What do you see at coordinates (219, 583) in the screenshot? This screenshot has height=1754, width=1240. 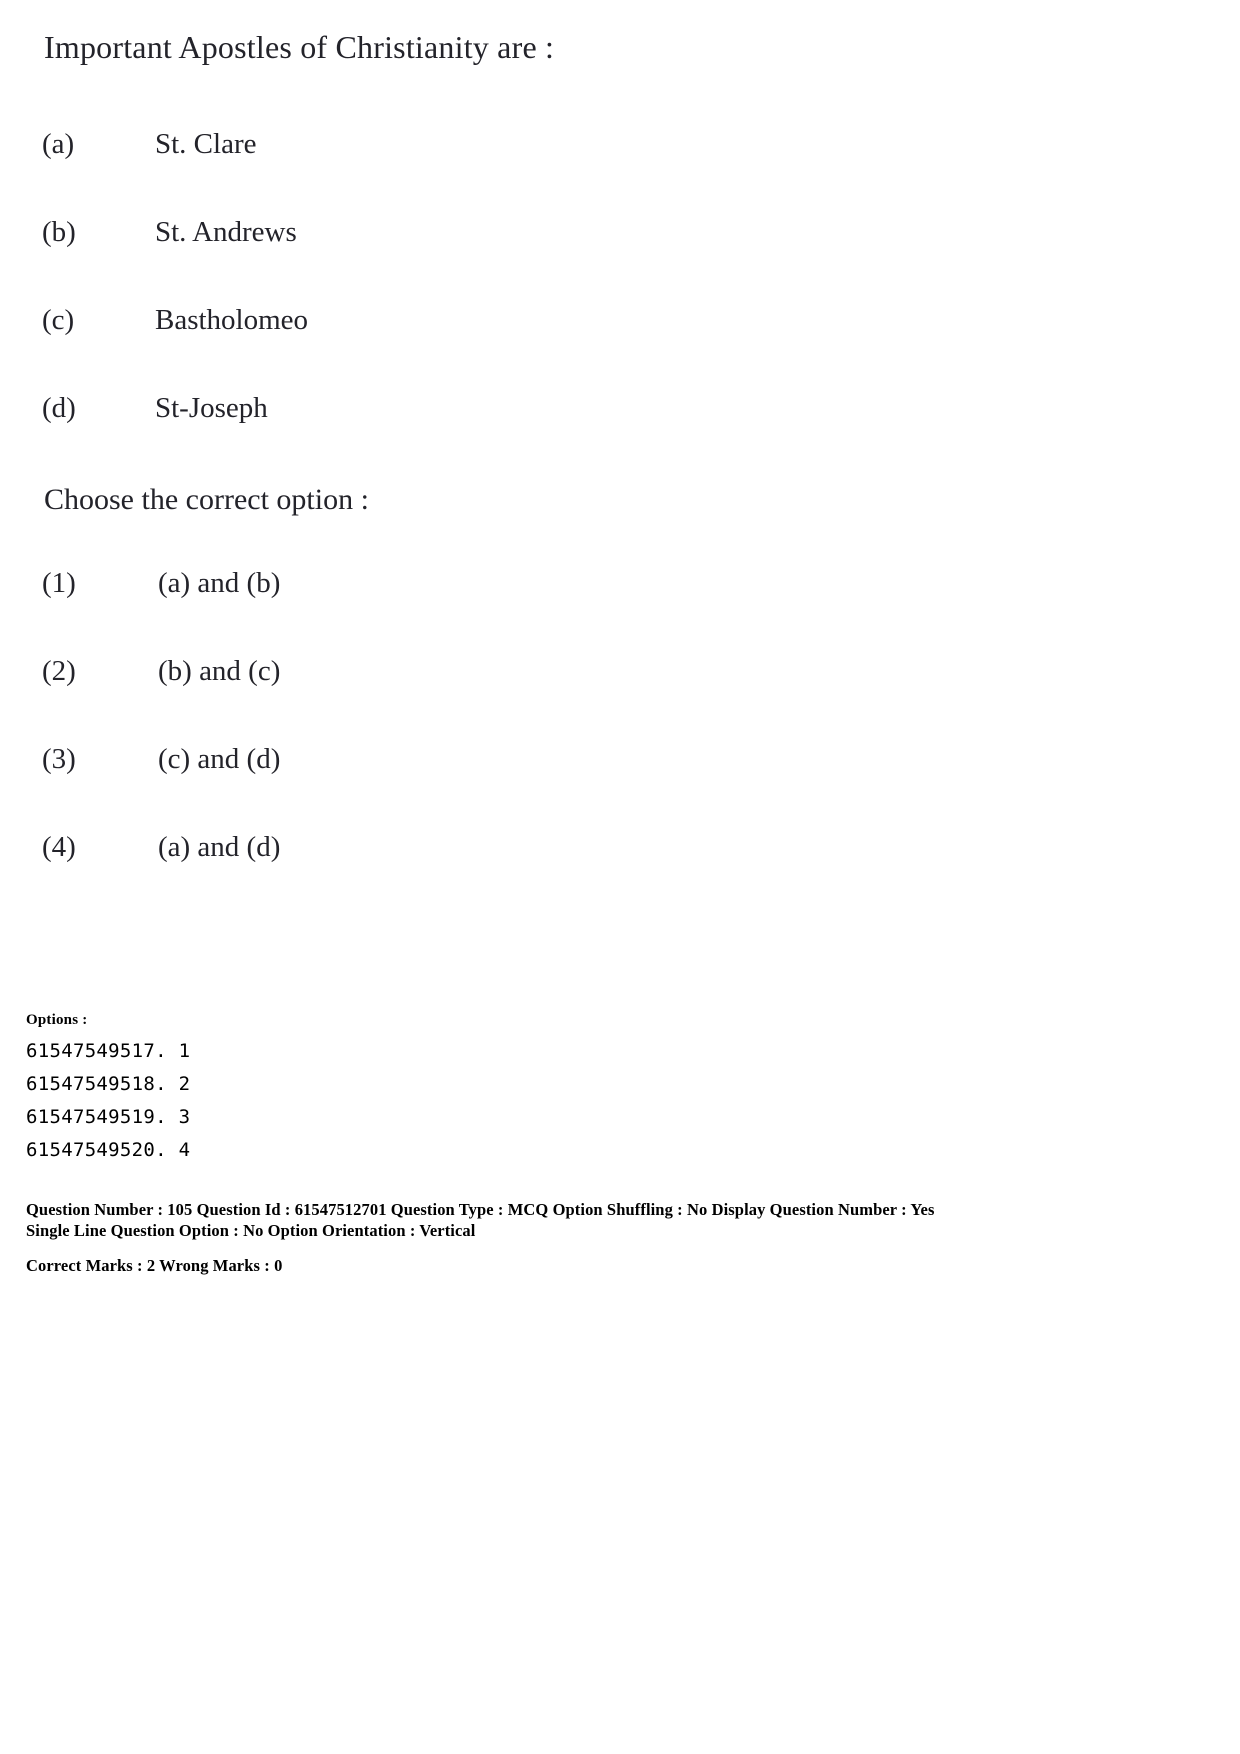 I see `answer-text-1: (a) and (b)` at bounding box center [219, 583].